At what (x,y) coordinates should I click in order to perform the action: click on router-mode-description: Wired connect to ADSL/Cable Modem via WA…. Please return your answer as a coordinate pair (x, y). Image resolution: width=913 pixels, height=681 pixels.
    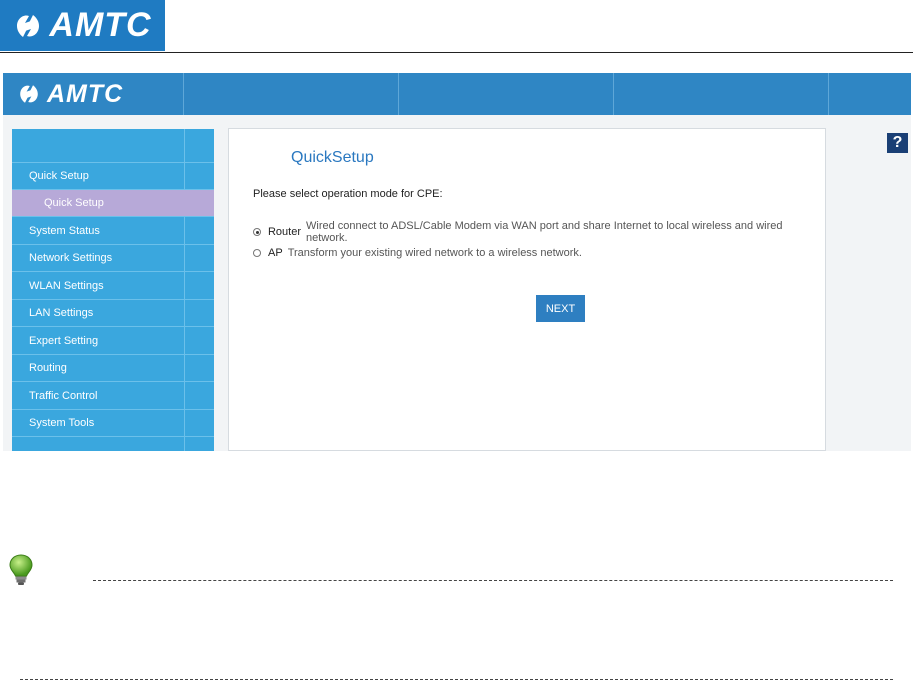
    Looking at the image, I should click on (544, 232).